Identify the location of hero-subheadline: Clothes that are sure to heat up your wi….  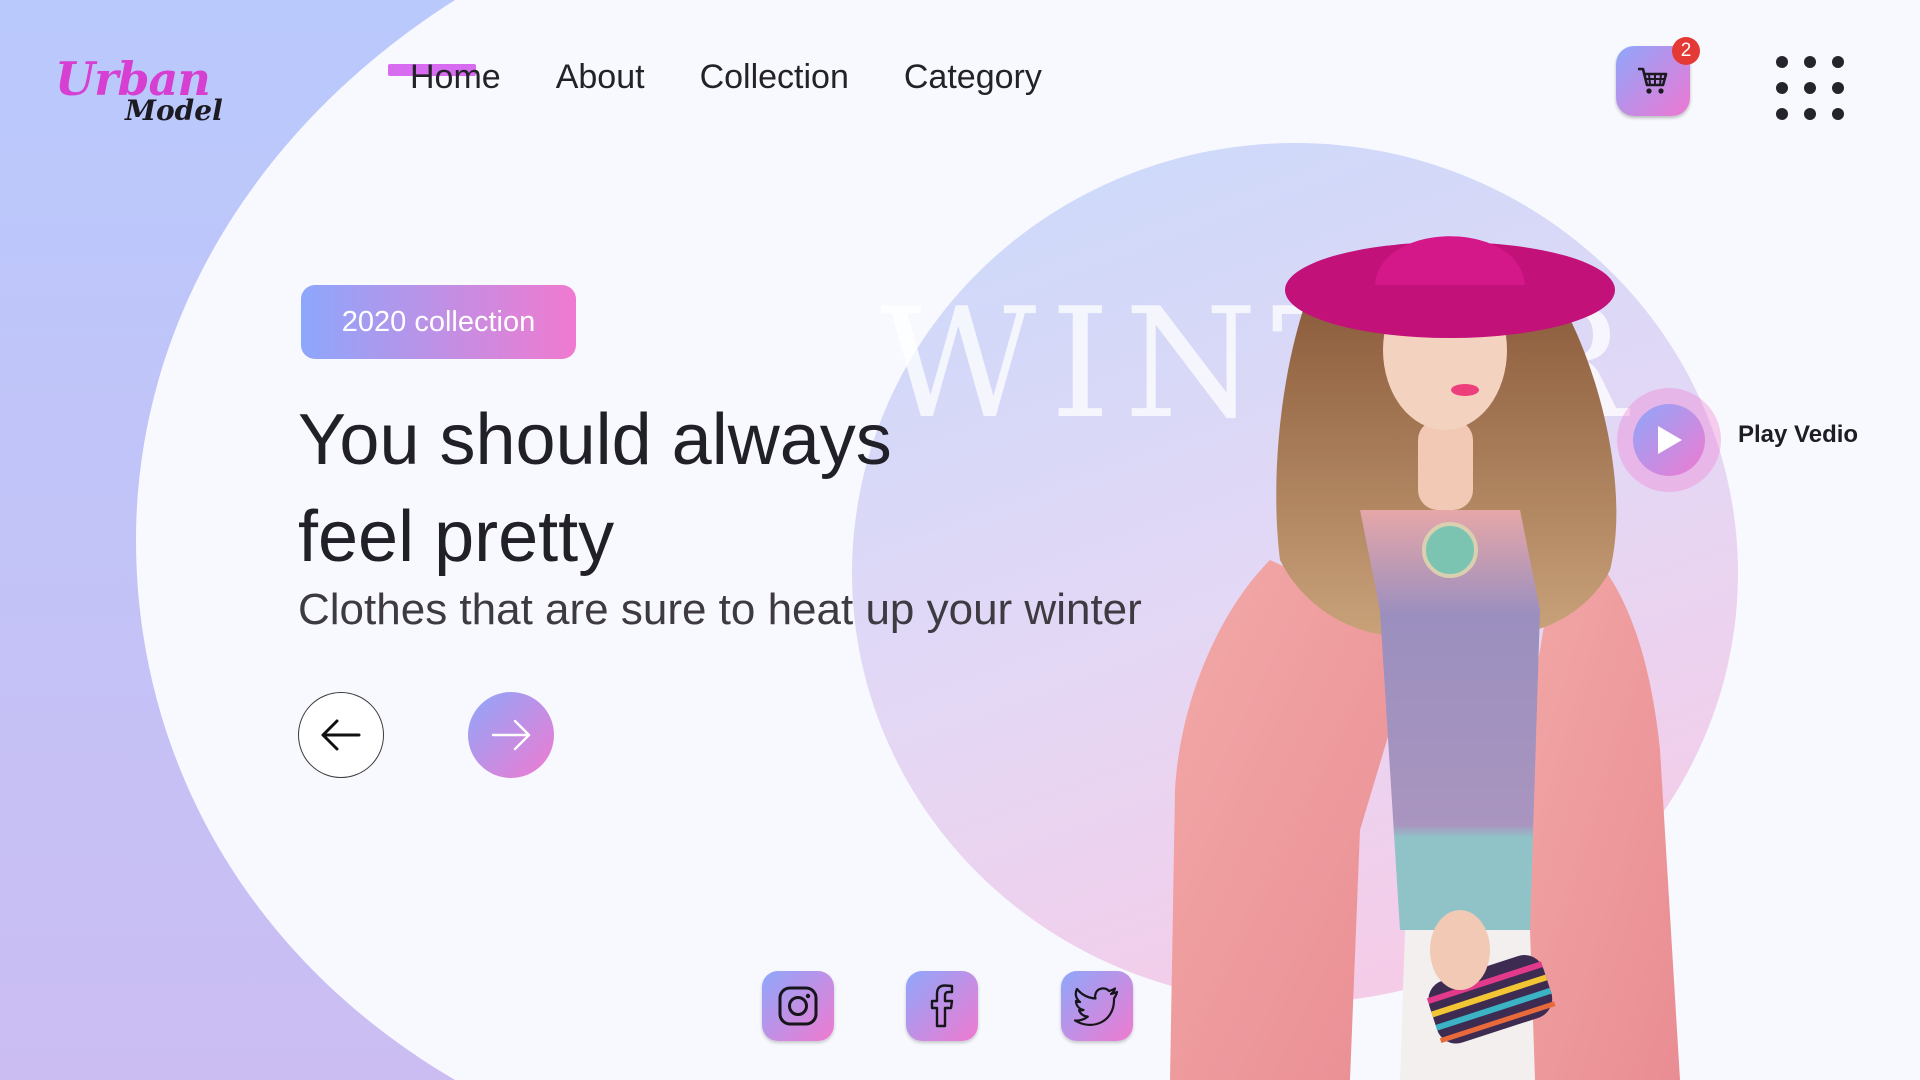
(720, 609).